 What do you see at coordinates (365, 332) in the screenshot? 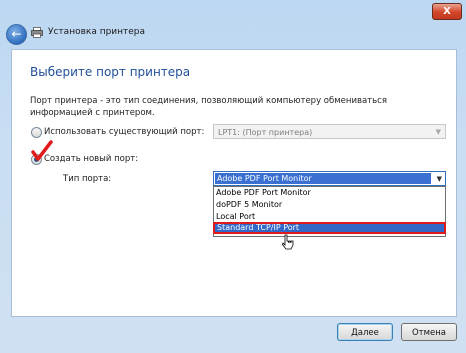
I see `next-button: Далее` at bounding box center [365, 332].